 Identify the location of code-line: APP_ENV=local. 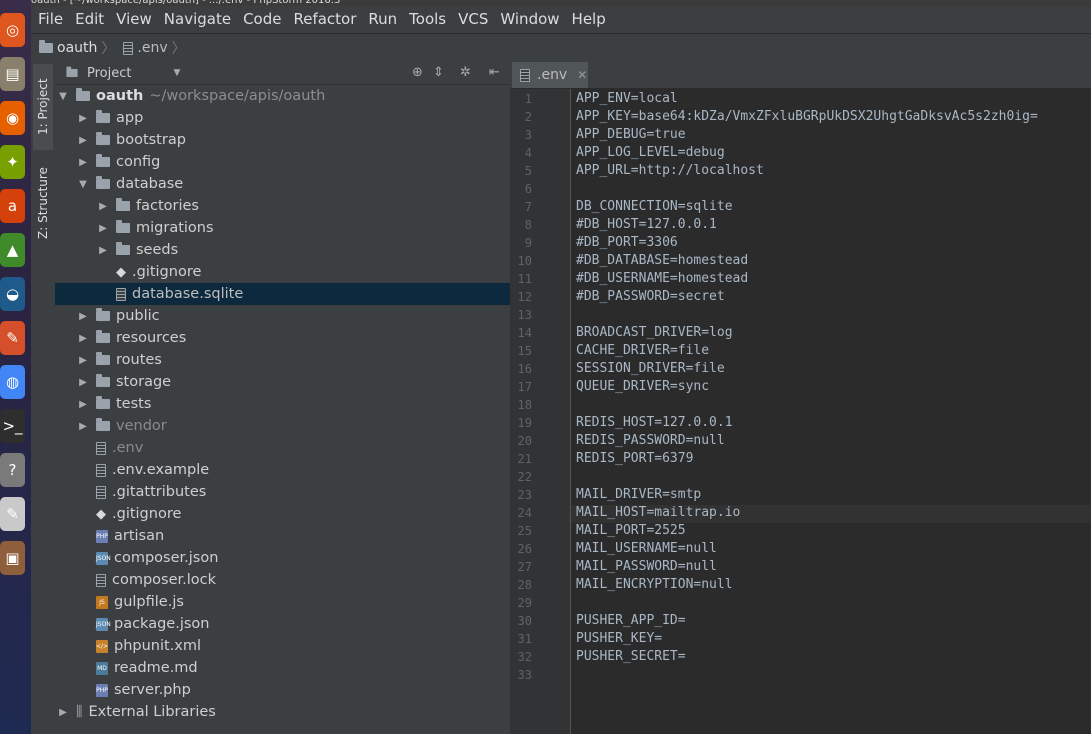
(627, 98).